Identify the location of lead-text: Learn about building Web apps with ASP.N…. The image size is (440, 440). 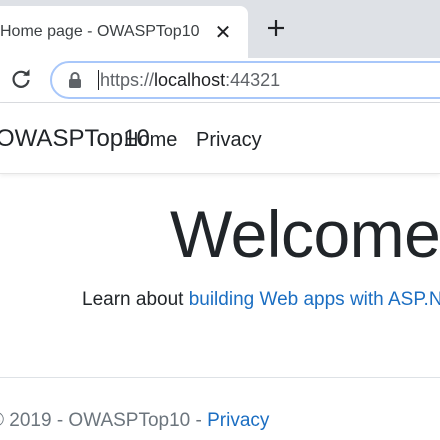
(261, 300).